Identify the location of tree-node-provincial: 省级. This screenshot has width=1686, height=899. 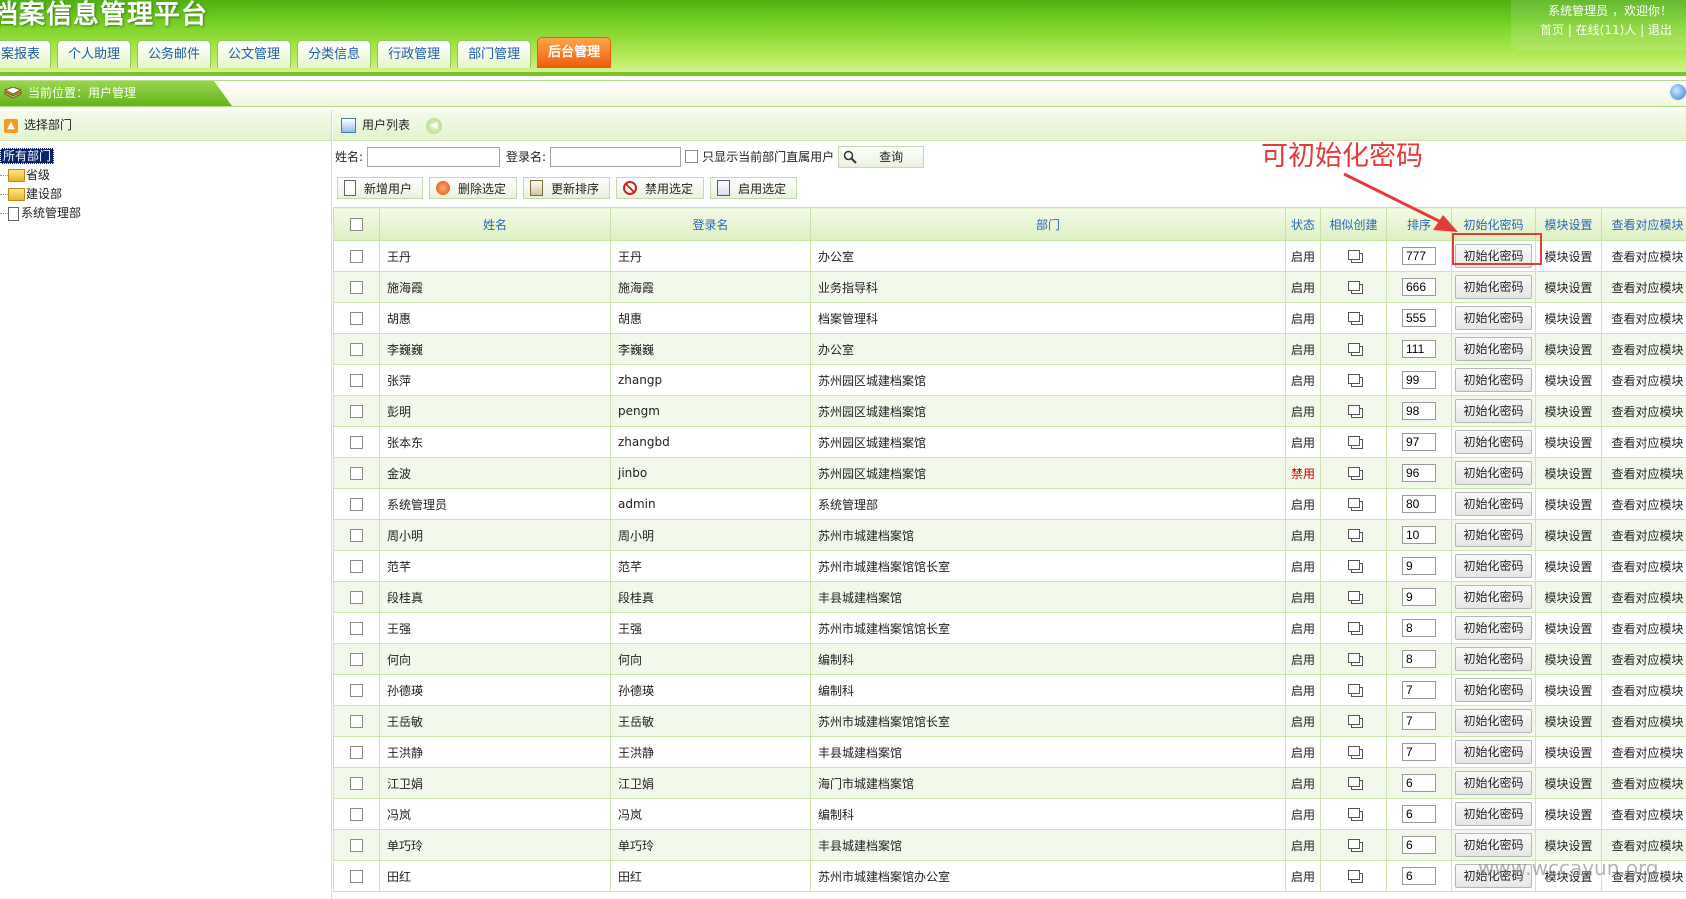
(165, 175).